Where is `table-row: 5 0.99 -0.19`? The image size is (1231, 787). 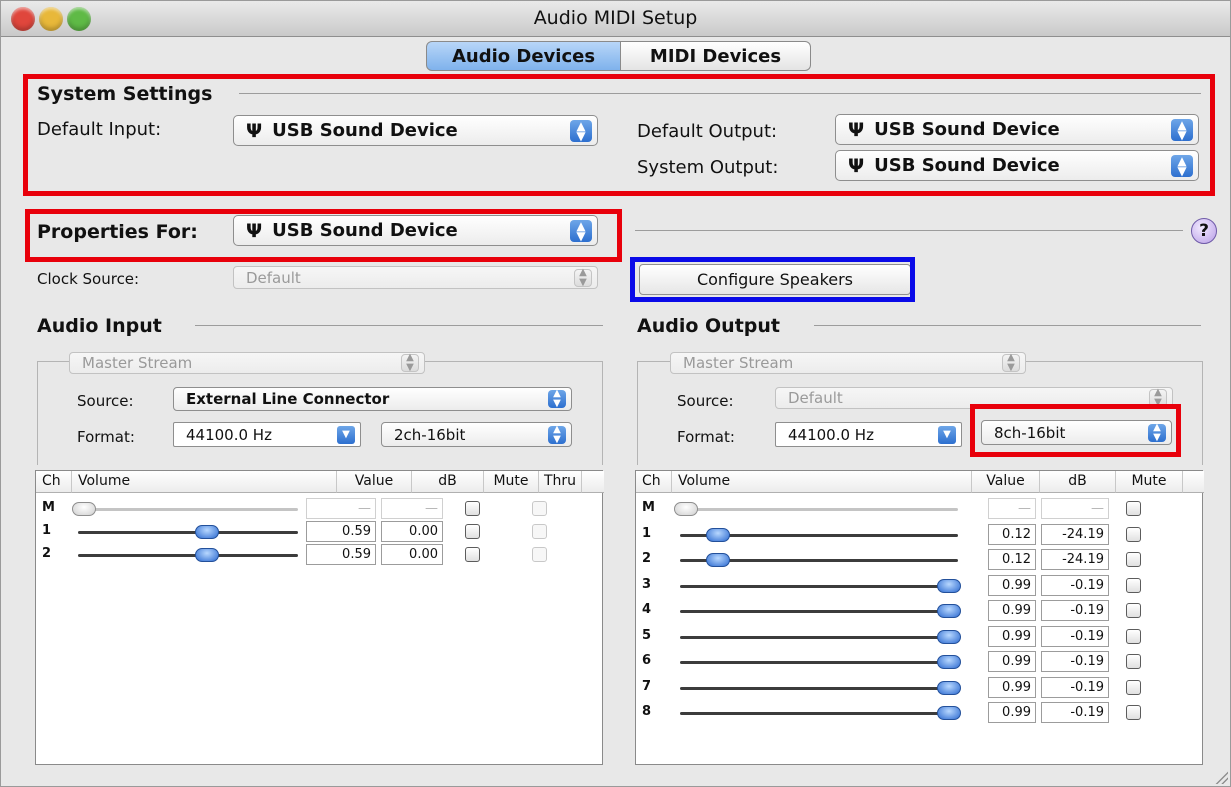
table-row: 5 0.99 -0.19 is located at coordinates (919, 637).